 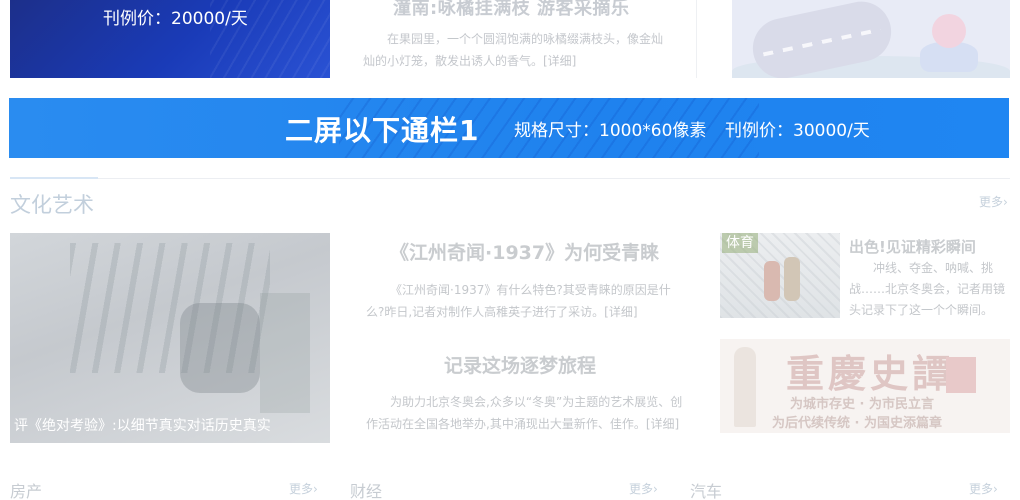 I want to click on category-tag: 体育, so click(x=740, y=243).